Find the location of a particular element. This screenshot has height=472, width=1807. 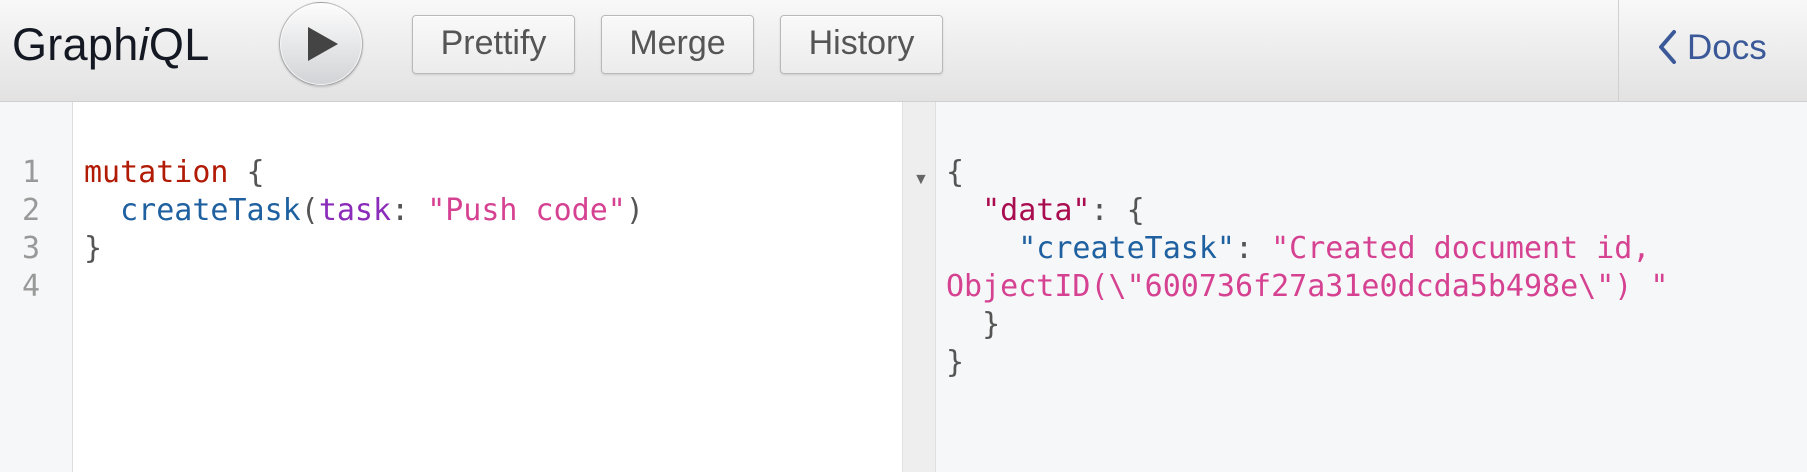

line-number-gutter: 1 2 3 4 is located at coordinates (36, 287).